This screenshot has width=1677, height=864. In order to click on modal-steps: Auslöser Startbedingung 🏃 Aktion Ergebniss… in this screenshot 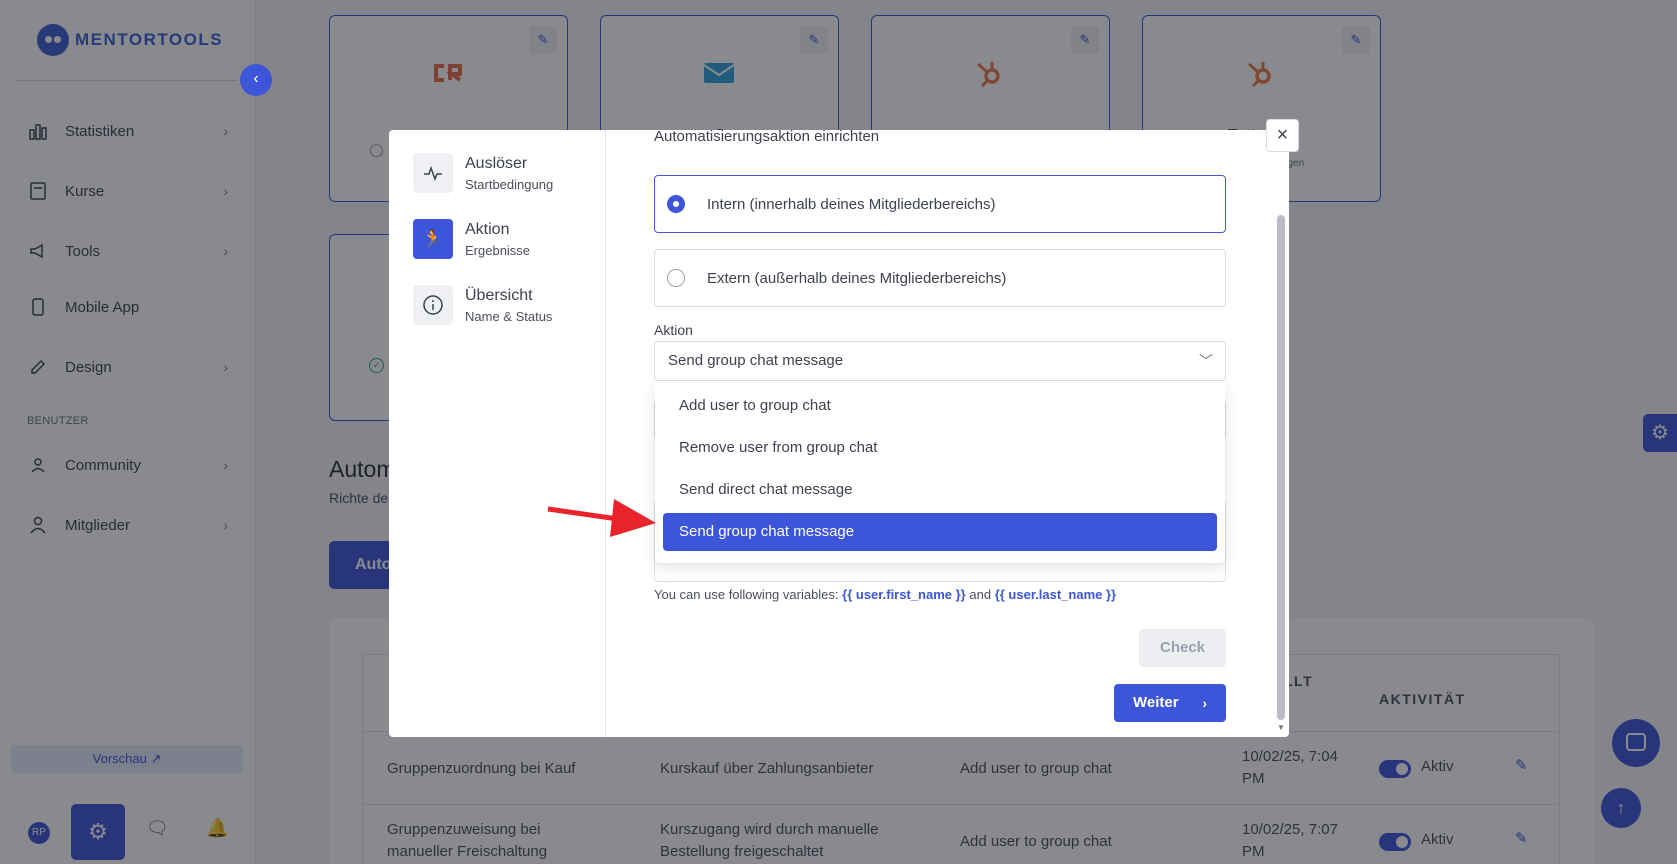, I will do `click(497, 433)`.